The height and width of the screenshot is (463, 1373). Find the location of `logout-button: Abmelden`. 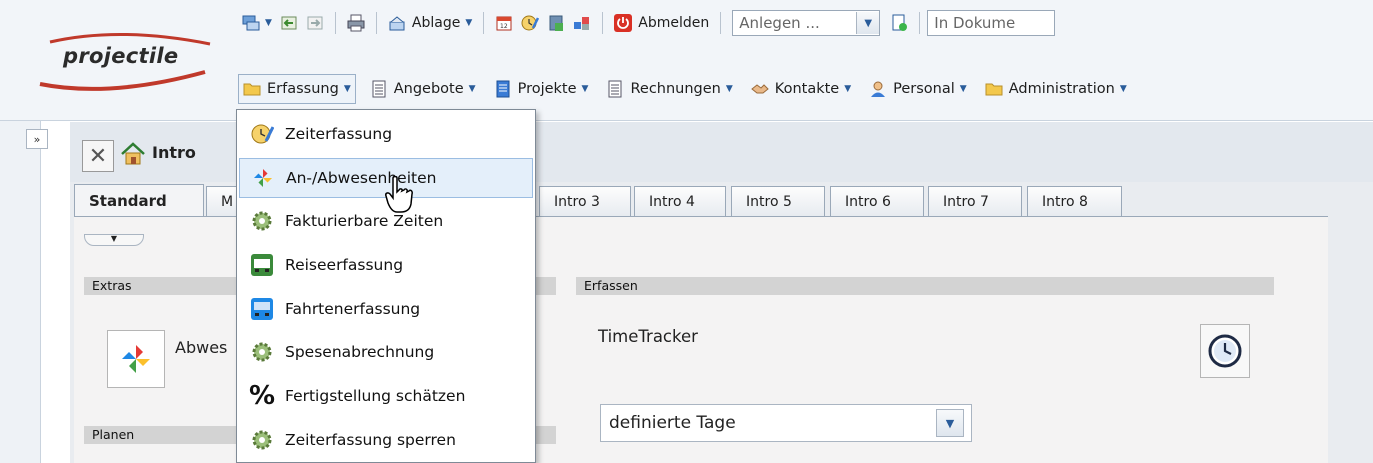

logout-button: Abmelden is located at coordinates (661, 23).